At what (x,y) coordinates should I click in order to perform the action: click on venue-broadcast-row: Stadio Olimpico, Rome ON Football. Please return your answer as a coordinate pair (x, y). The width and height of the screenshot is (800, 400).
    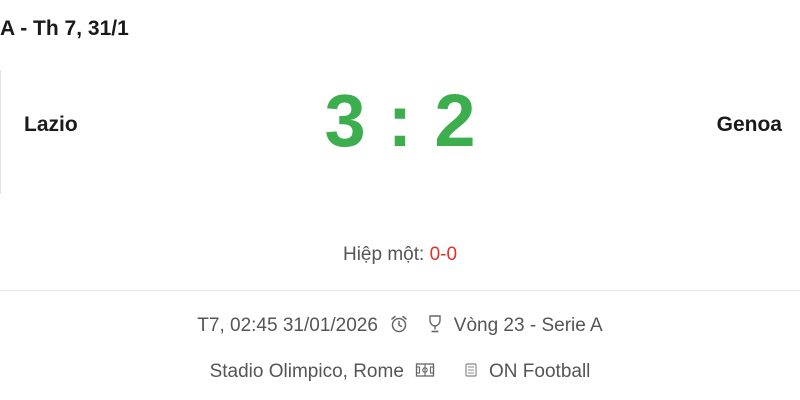
    Looking at the image, I should click on (400, 372).